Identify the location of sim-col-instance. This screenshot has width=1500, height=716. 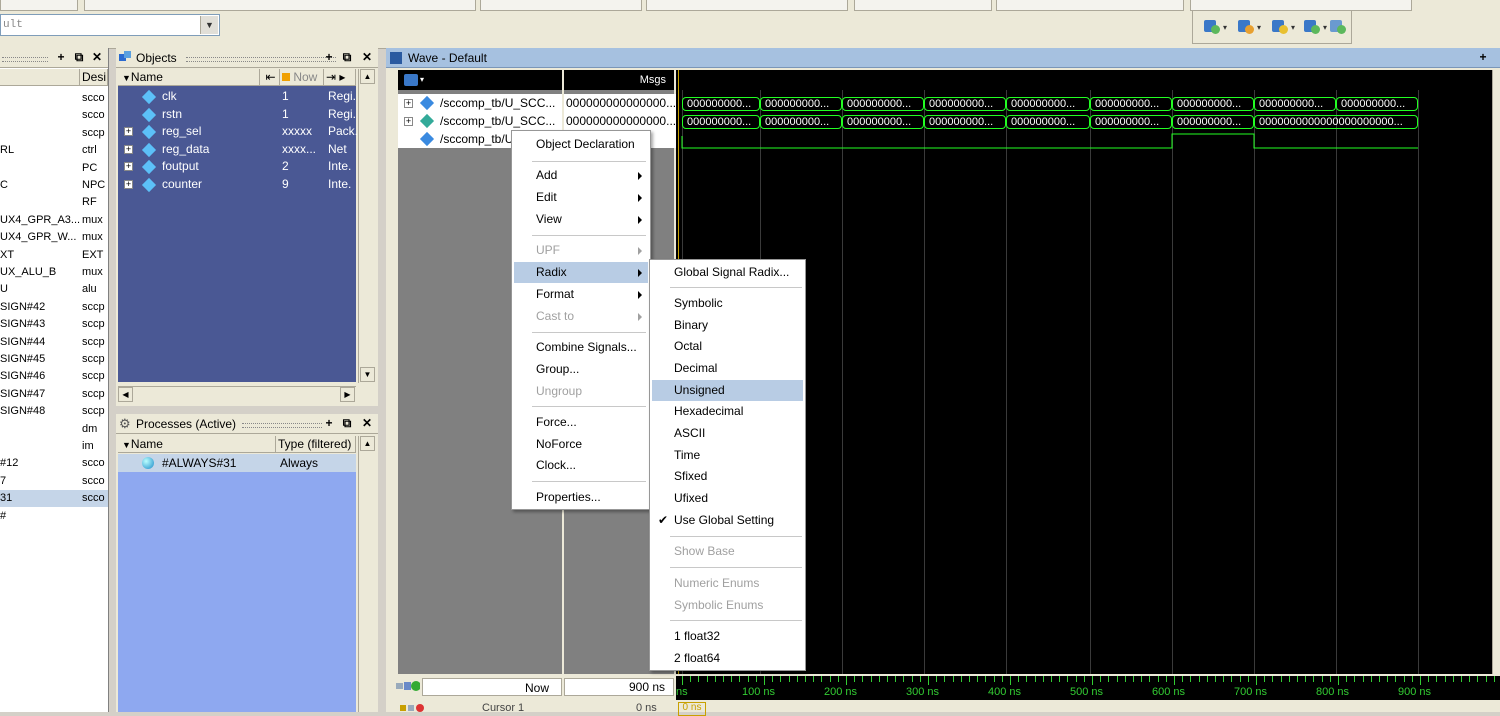
(40, 77).